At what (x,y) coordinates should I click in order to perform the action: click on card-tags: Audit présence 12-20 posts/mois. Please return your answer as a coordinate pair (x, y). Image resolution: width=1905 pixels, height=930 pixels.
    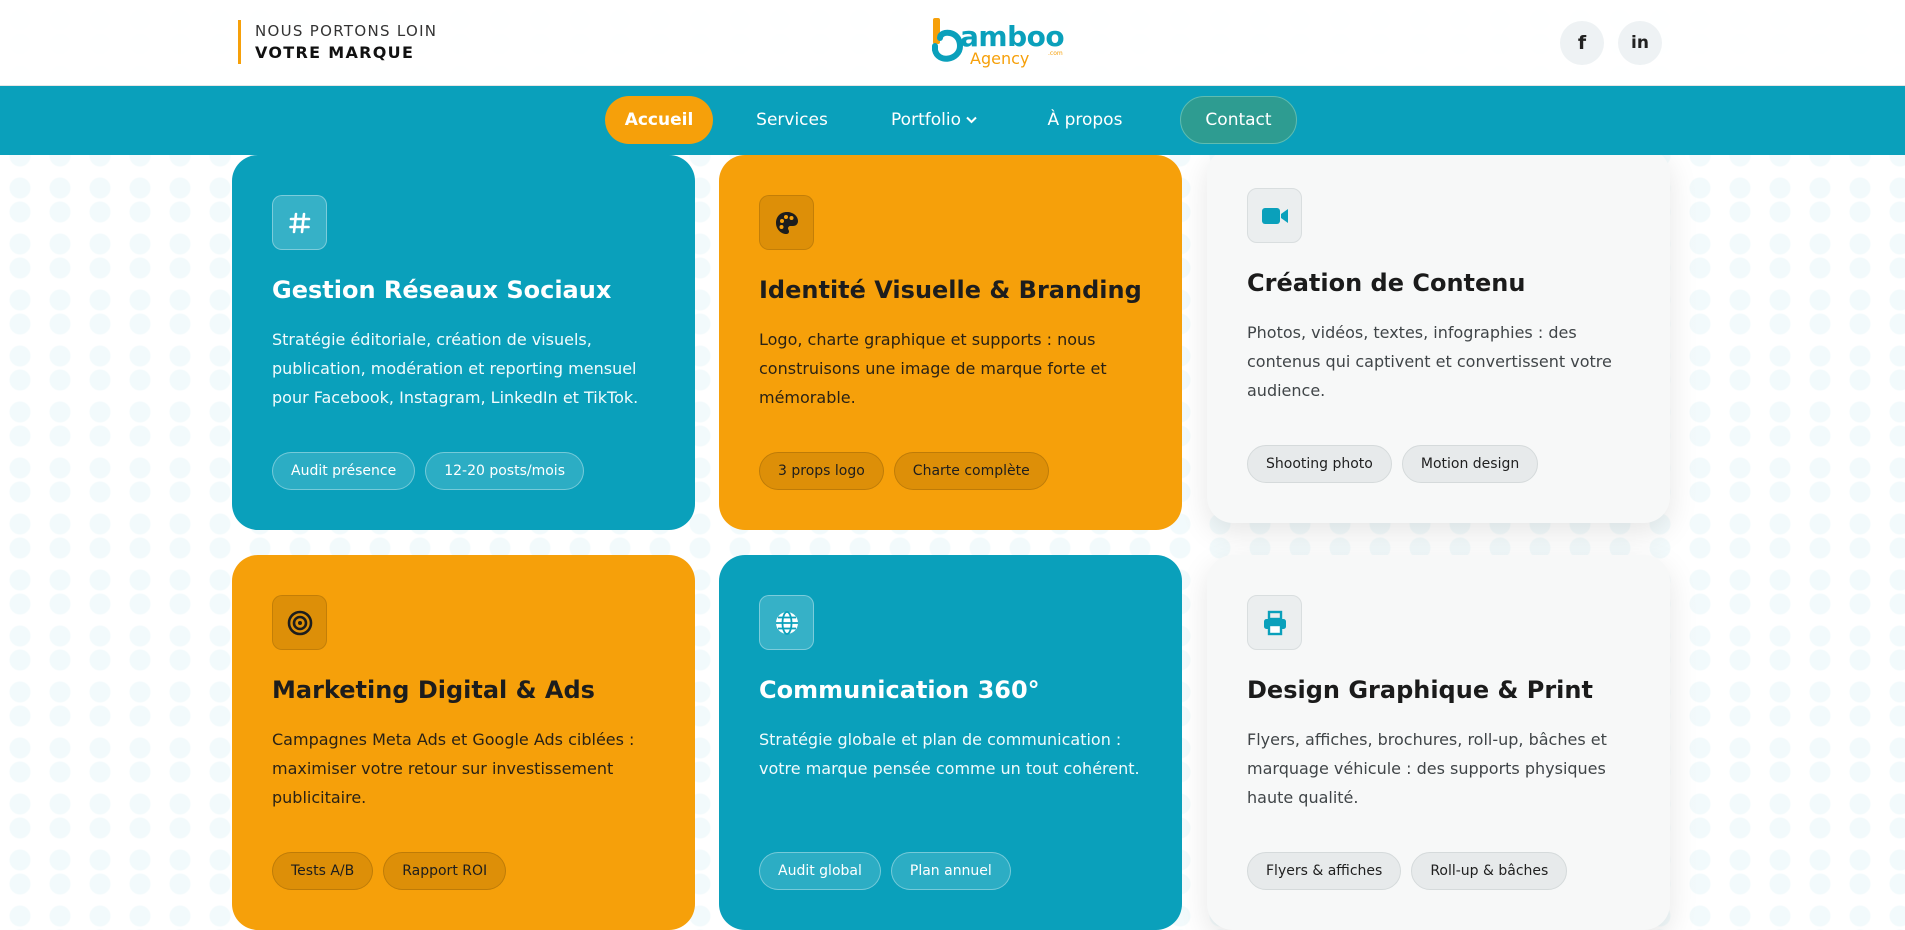
    Looking at the image, I should click on (428, 471).